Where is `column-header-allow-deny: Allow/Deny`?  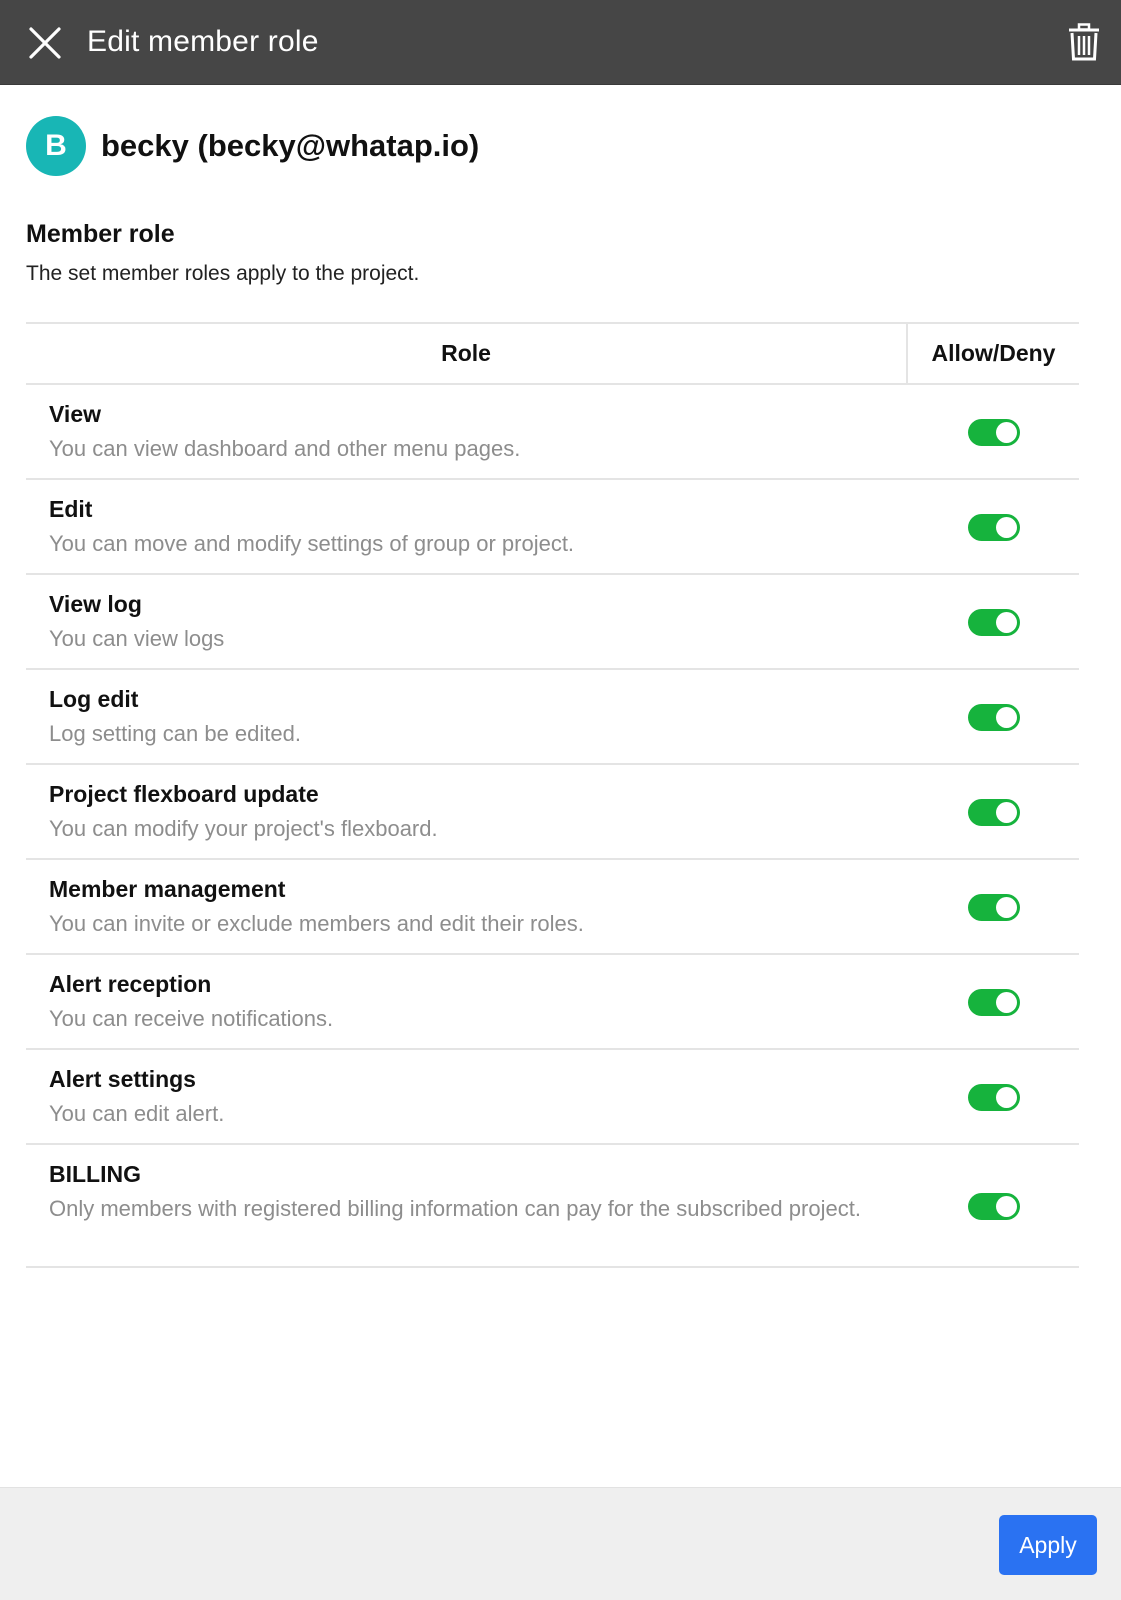 column-header-allow-deny: Allow/Deny is located at coordinates (993, 353).